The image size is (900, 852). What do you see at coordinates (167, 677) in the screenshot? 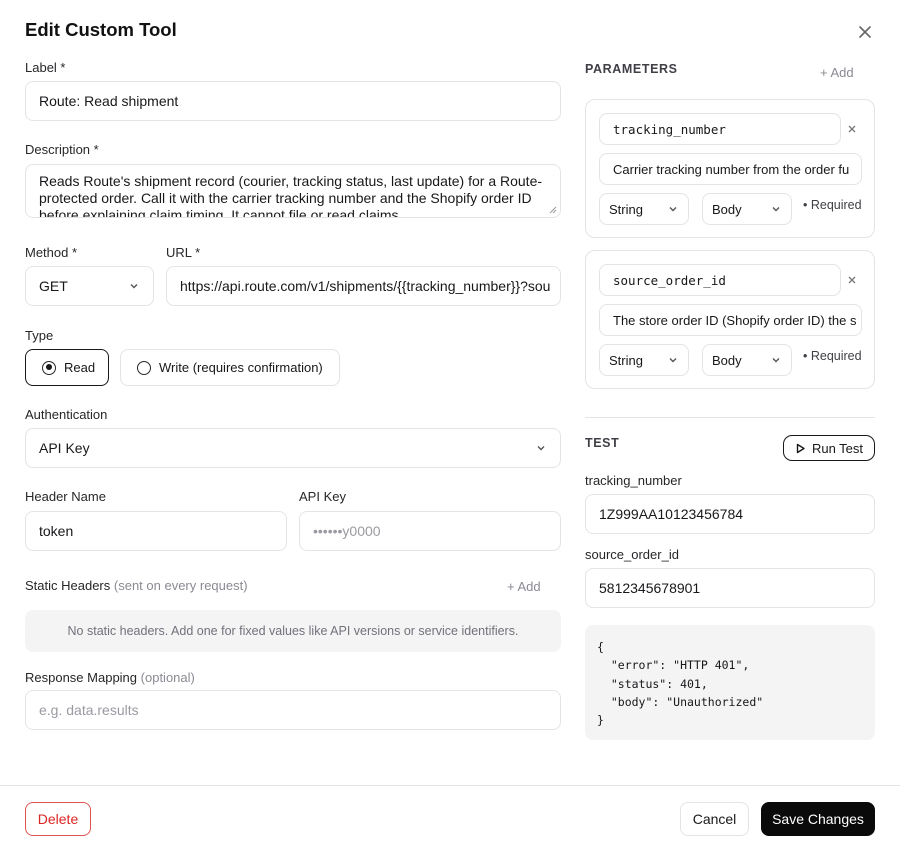
I see `response-mapping-hint: (optional)` at bounding box center [167, 677].